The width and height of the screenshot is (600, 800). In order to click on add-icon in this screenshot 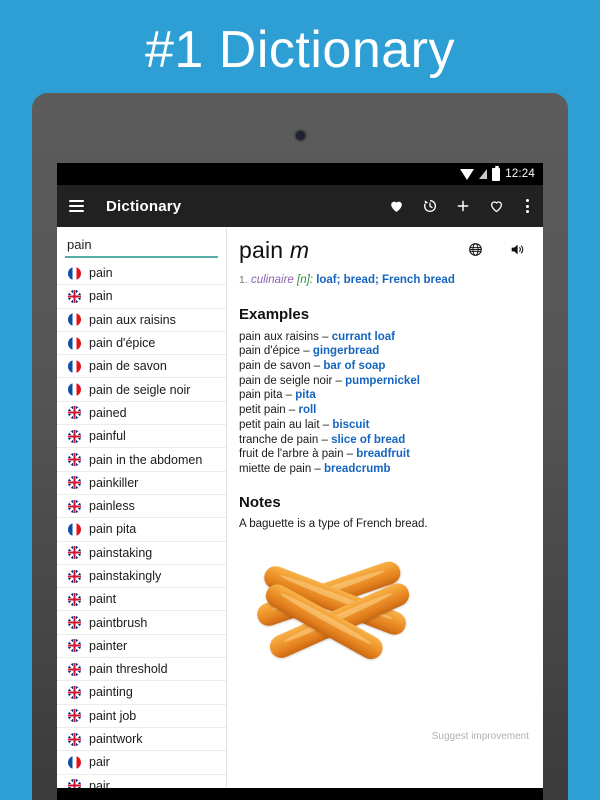, I will do `click(463, 206)`.